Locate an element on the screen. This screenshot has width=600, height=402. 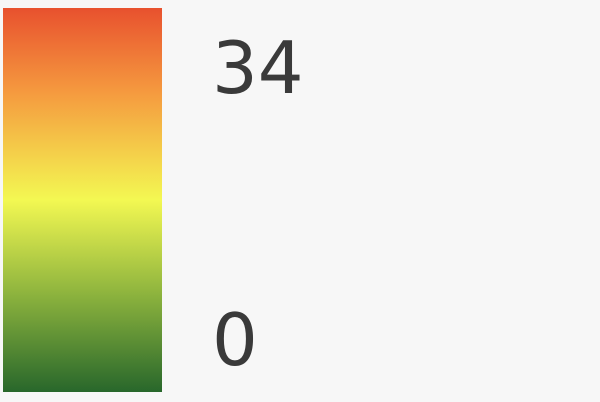
legend-min-label: 0 is located at coordinates (235, 340).